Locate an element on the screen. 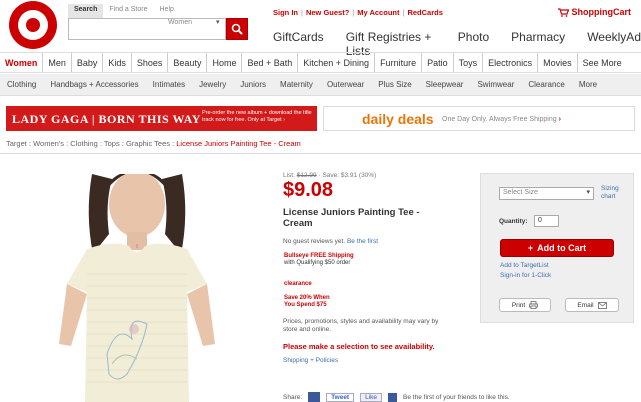  quantity-label: Quantity: is located at coordinates (513, 221).